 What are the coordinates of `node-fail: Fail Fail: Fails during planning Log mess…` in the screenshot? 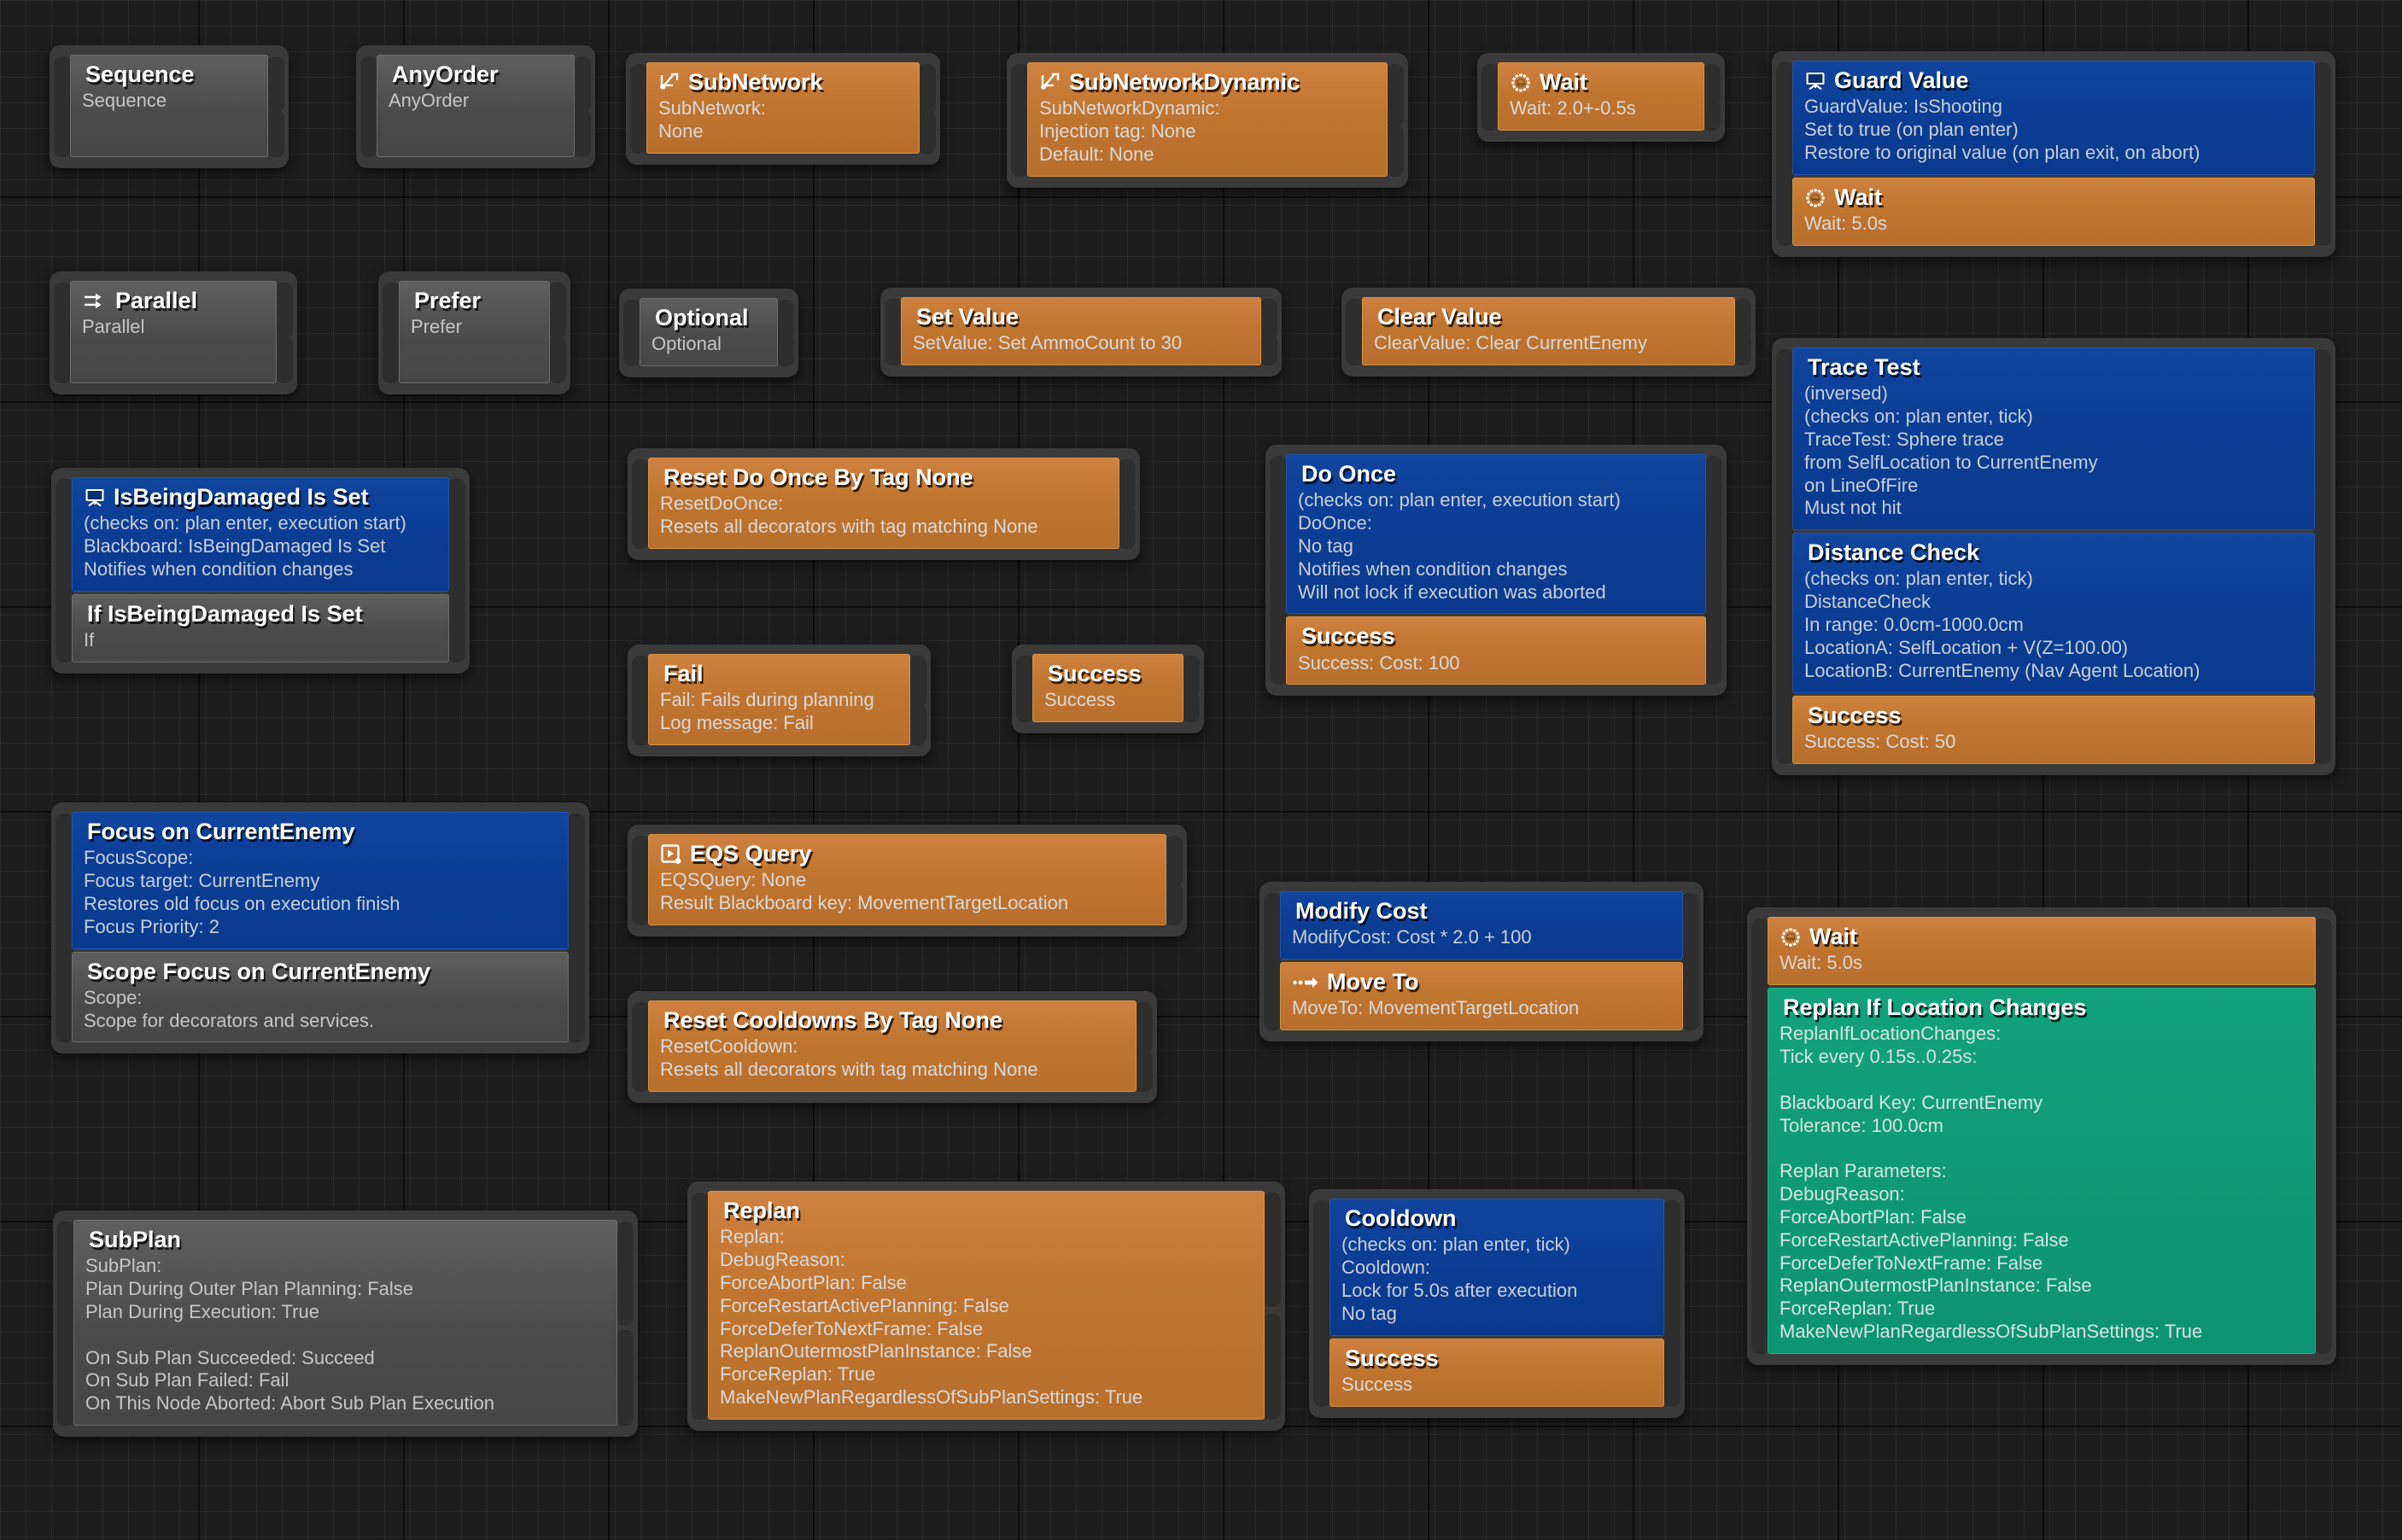 It's located at (779, 700).